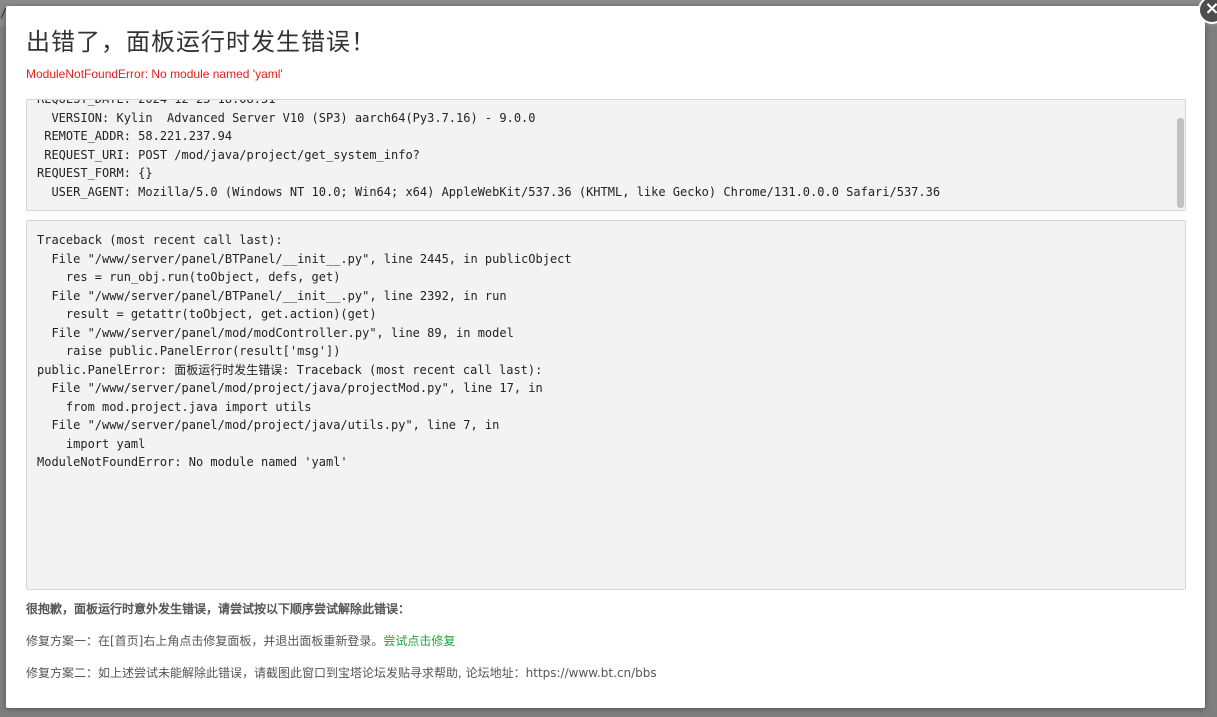 The width and height of the screenshot is (1217, 717). What do you see at coordinates (91, 443) in the screenshot?
I see `traceback-line: import yaml` at bounding box center [91, 443].